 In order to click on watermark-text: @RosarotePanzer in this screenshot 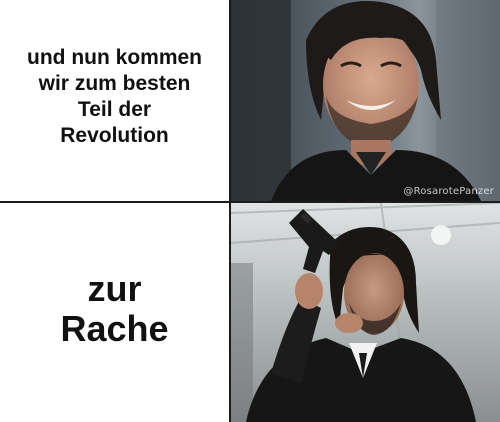, I will do `click(448, 191)`.